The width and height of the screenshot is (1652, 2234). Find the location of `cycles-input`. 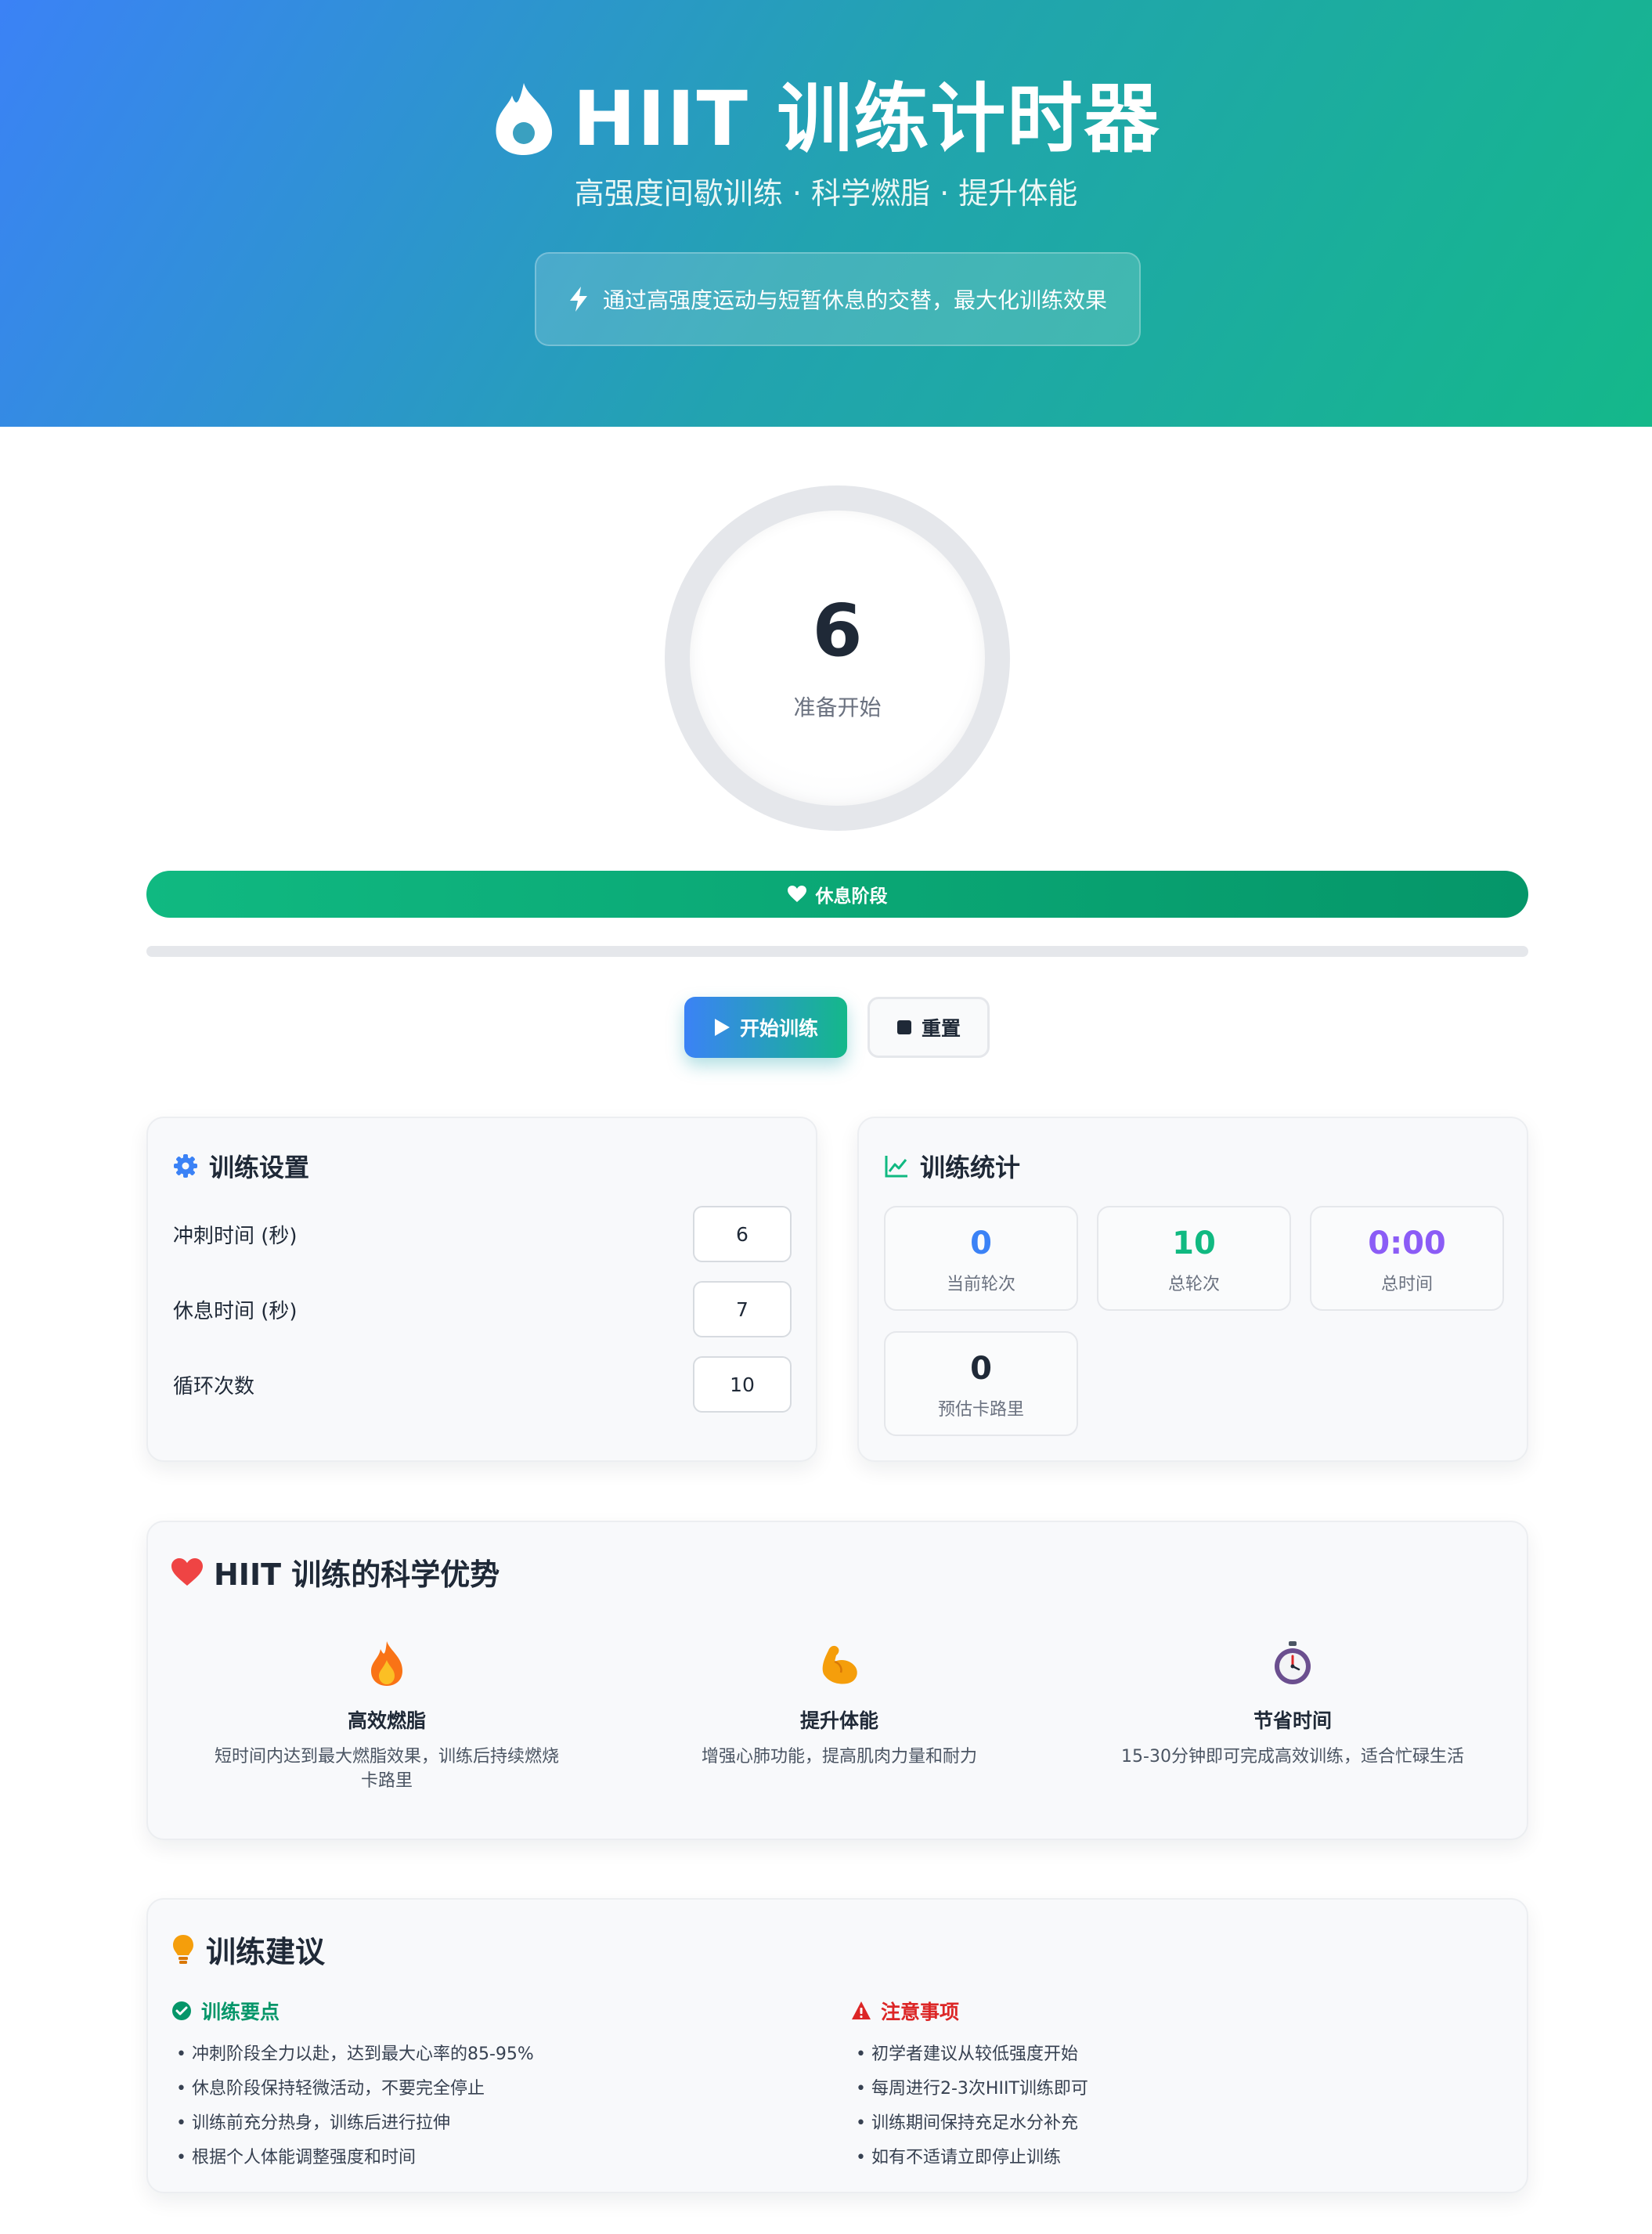

cycles-input is located at coordinates (742, 1384).